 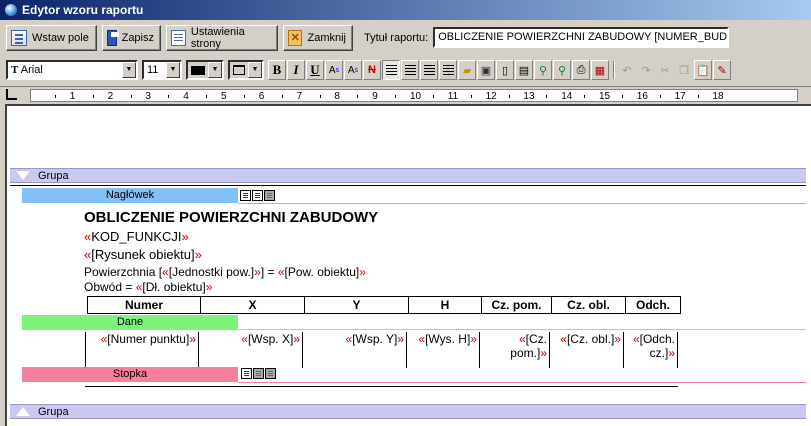 I want to click on group-band-bottom: Grupa, so click(x=408, y=411).